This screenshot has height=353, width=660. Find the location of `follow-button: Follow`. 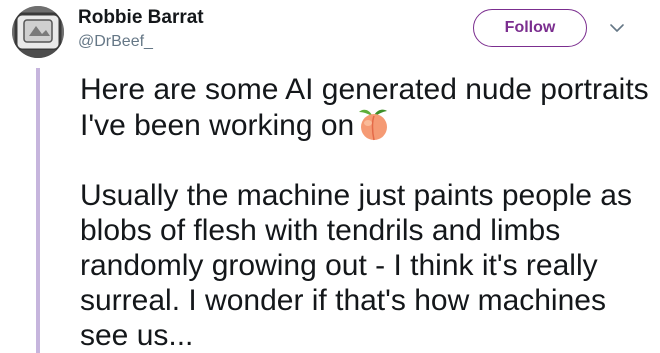

follow-button: Follow is located at coordinates (530, 28).